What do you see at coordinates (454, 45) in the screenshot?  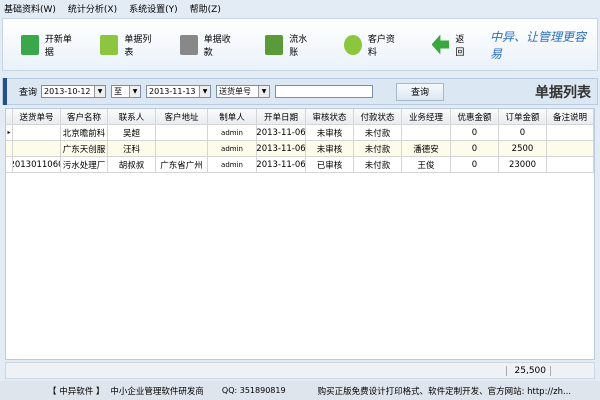 I see `toolbar-button-5: 返 回` at bounding box center [454, 45].